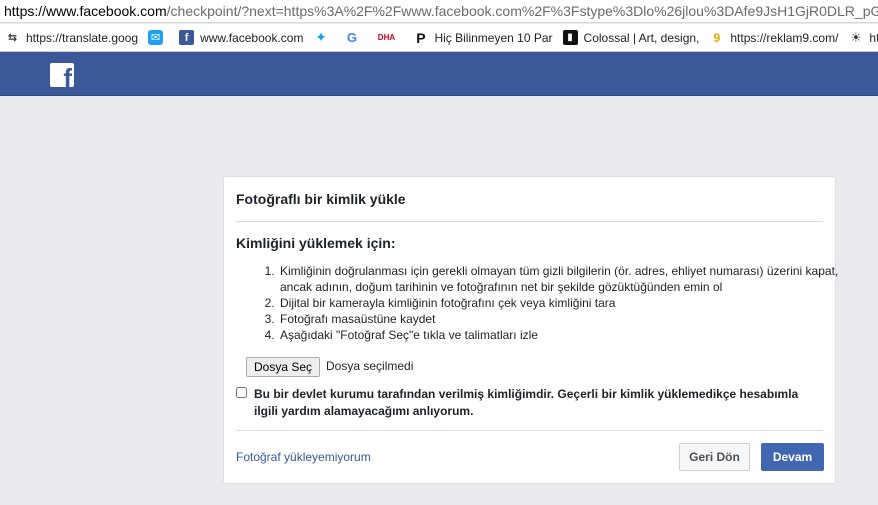  I want to click on p-icon: P, so click(421, 37).